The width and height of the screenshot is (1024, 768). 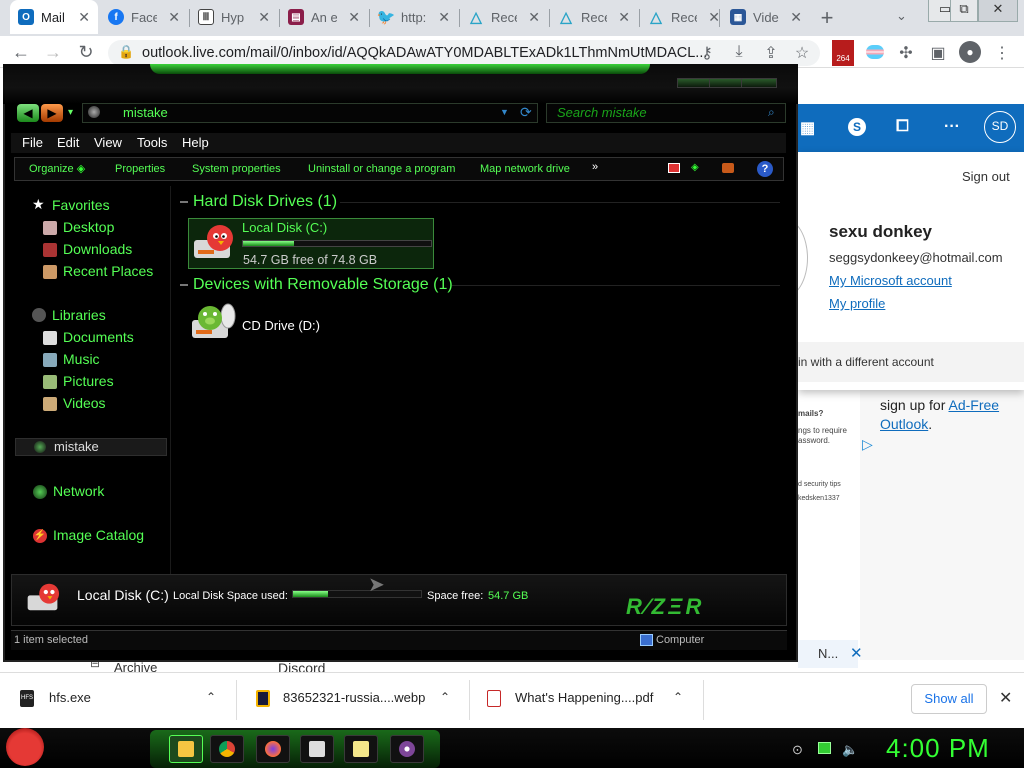 I want to click on more-commands-button: », so click(x=595, y=167).